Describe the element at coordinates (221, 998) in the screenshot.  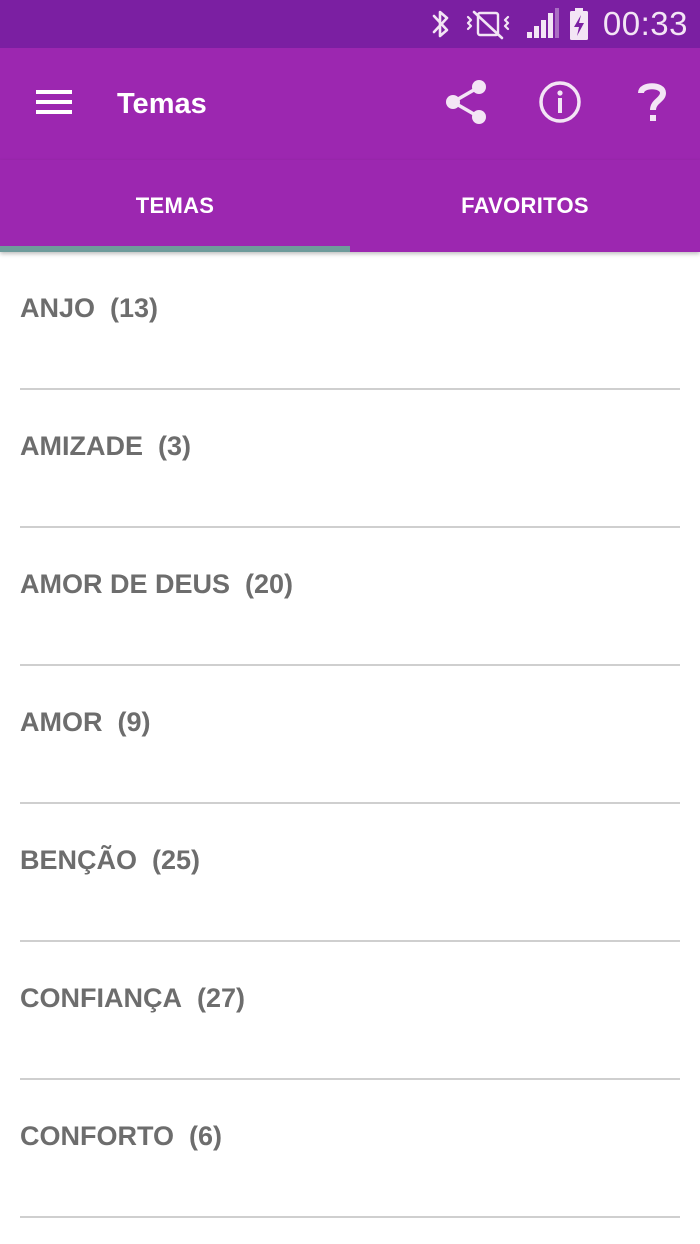
I see `list-item-count: (27)` at that location.